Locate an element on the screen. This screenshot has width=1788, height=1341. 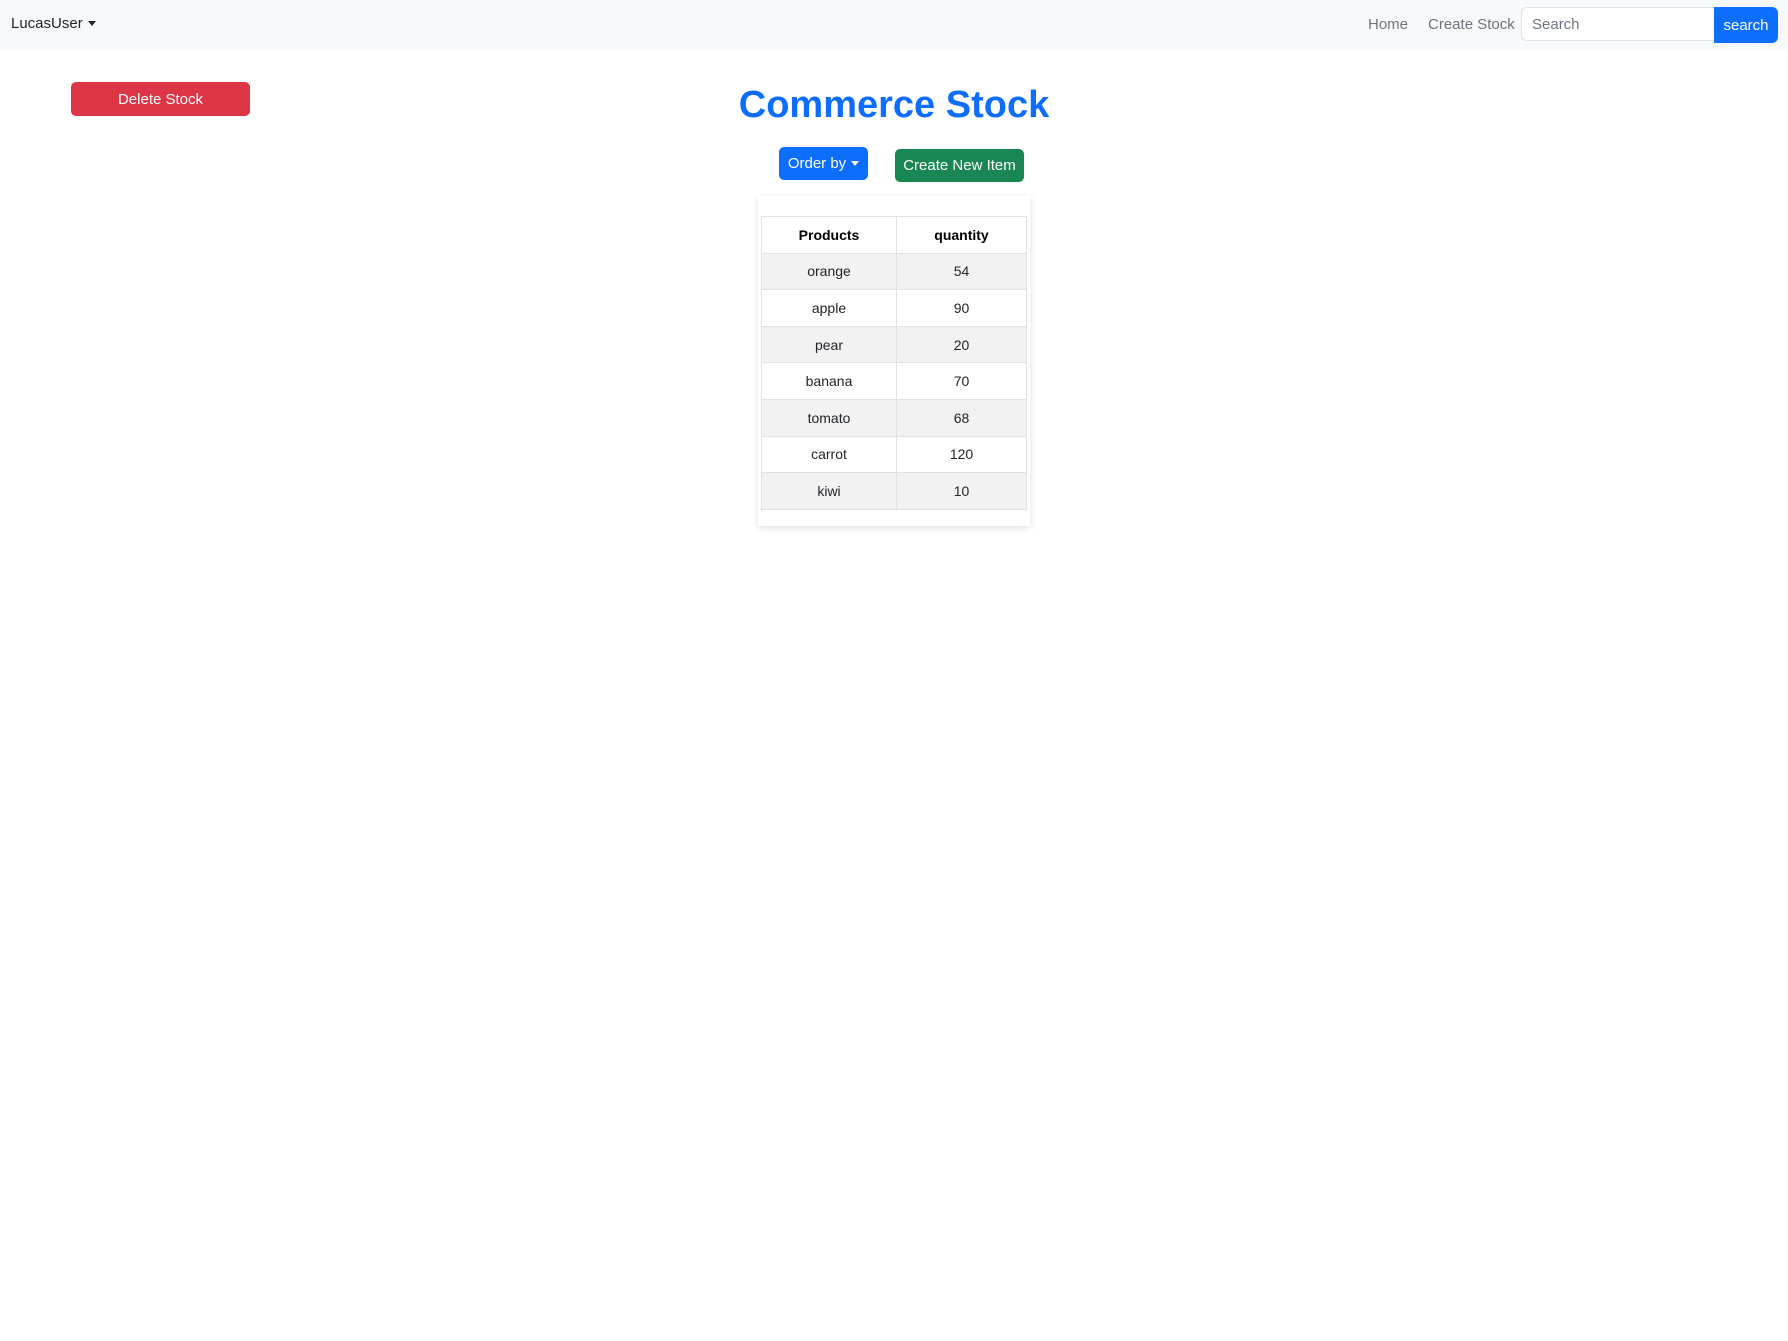
table-row: pear 20 is located at coordinates (894, 344).